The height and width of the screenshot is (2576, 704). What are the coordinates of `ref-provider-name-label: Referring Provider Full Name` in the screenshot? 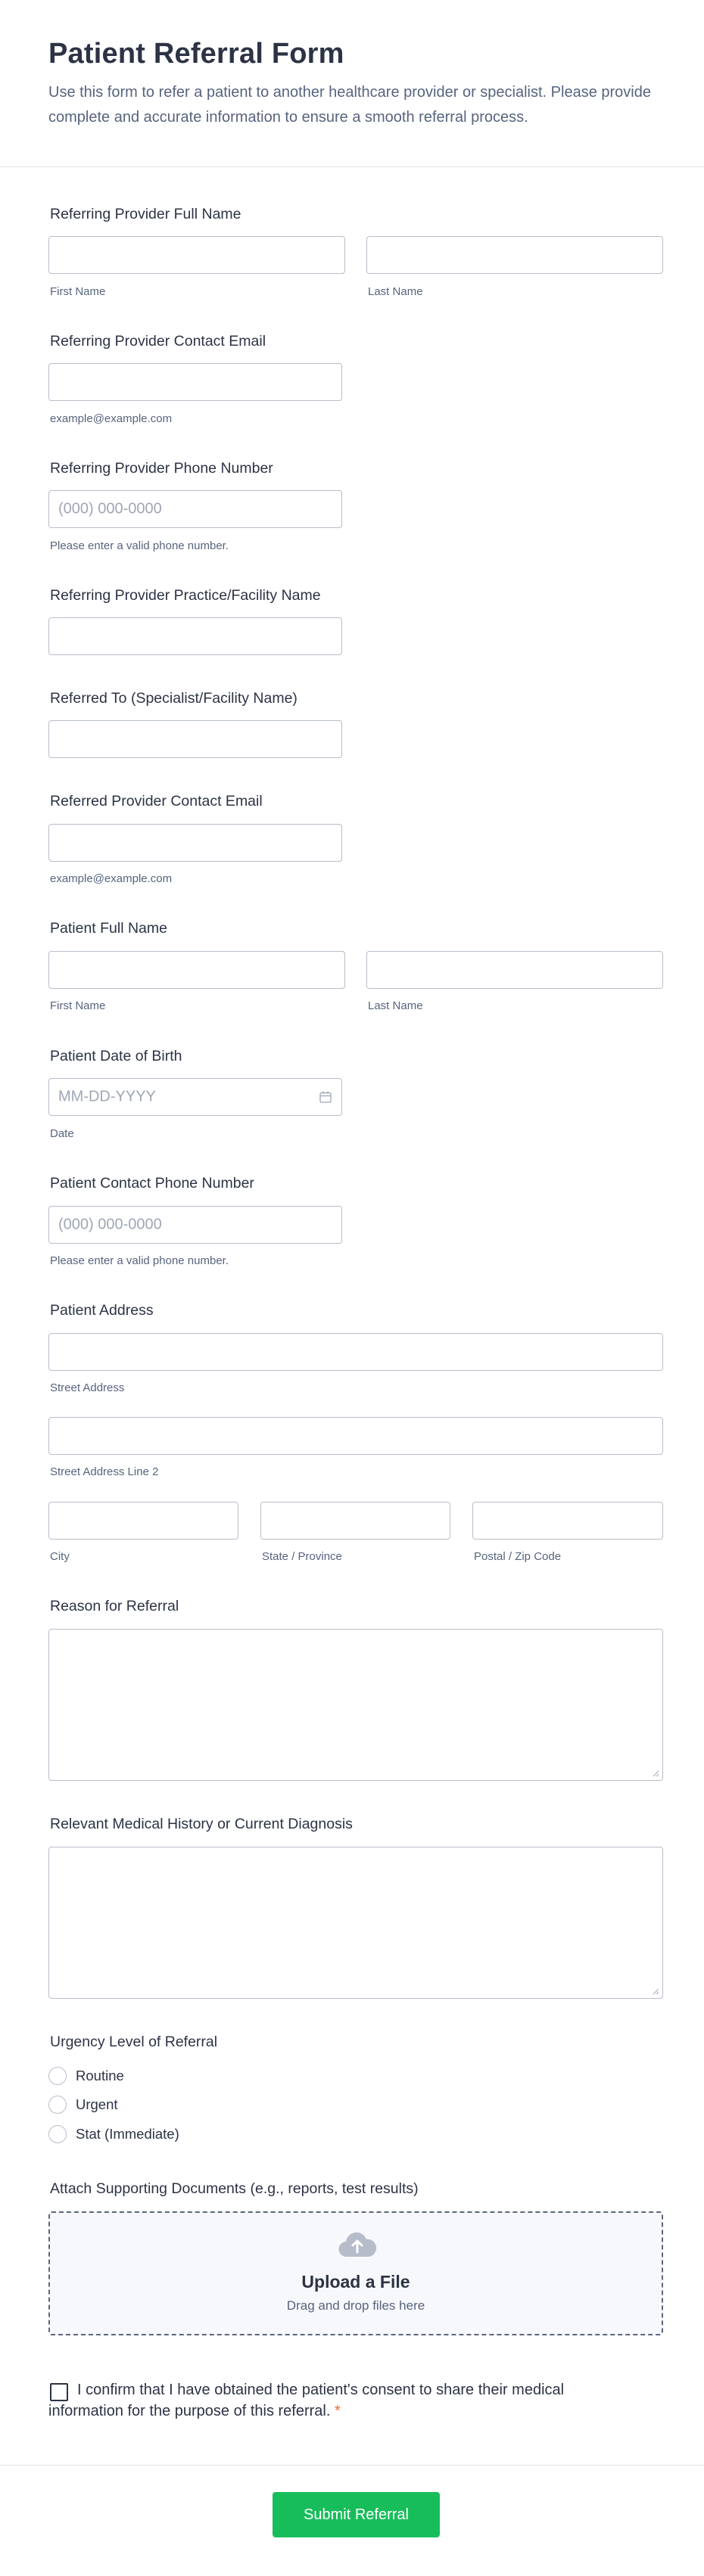 It's located at (145, 214).